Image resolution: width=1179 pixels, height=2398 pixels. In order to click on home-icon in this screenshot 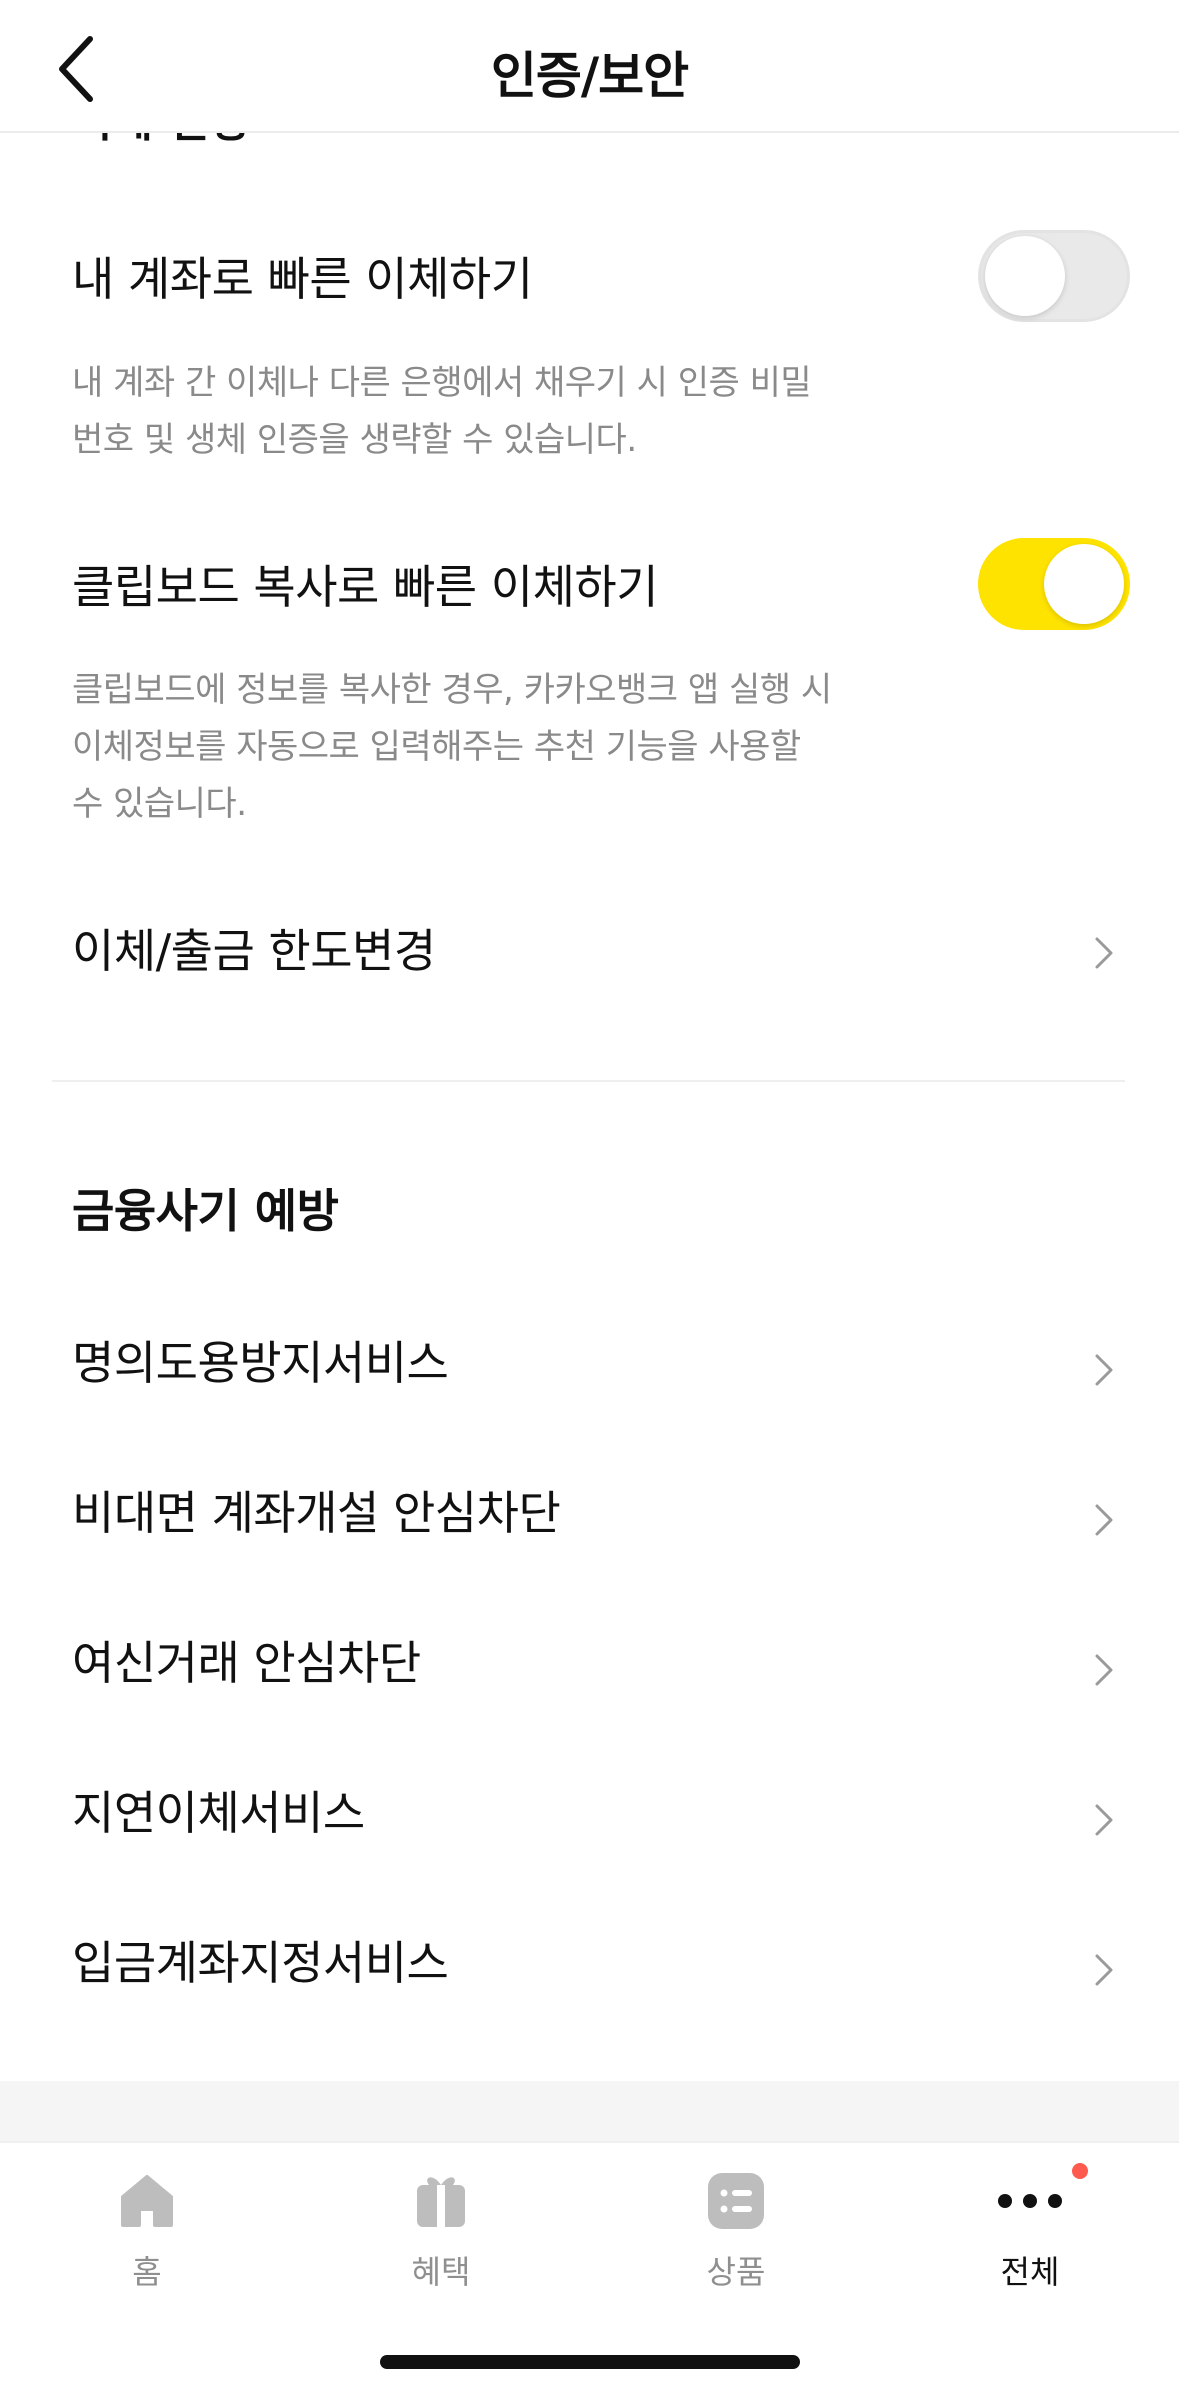, I will do `click(147, 2201)`.